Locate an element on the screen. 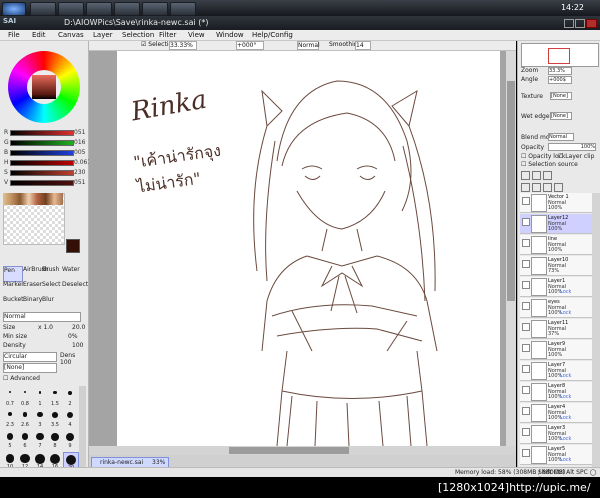 Image resolution: width=600 pixels, height=498 pixels. tool-deselect: Deselect is located at coordinates (75, 284).